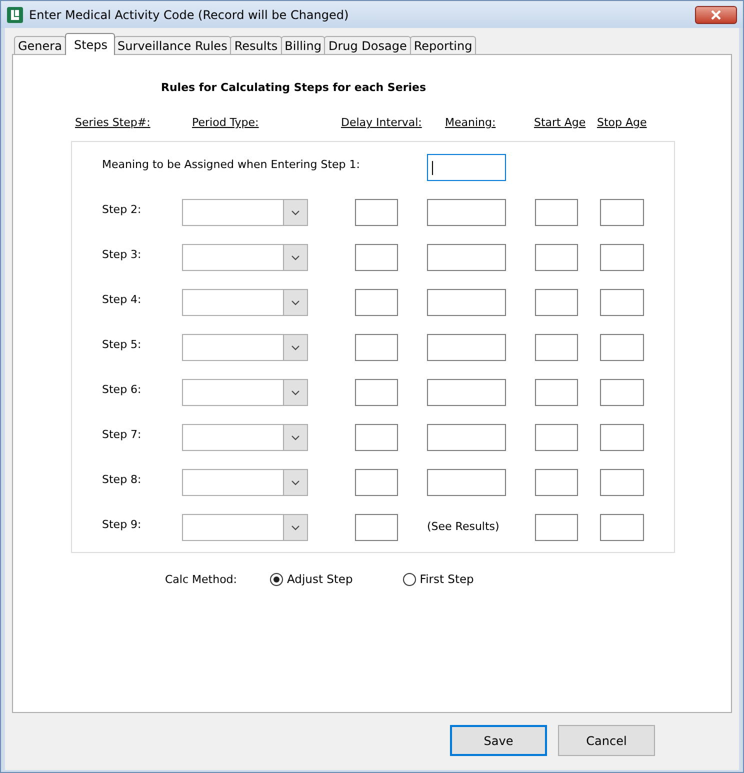  What do you see at coordinates (89, 44) in the screenshot?
I see `tab: Steps` at bounding box center [89, 44].